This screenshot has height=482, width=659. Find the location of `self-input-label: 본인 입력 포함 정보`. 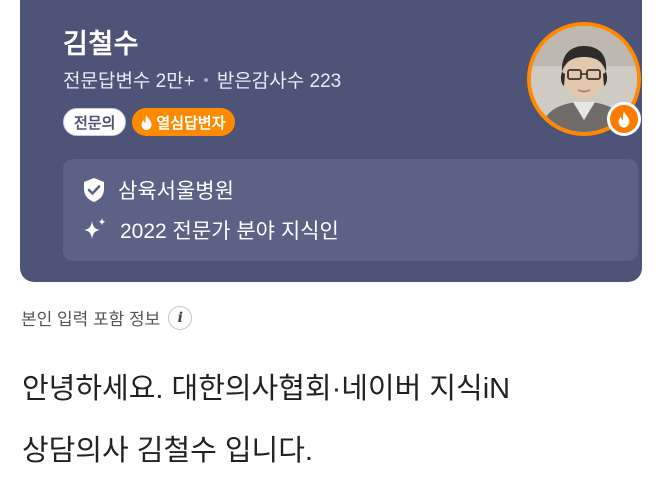

self-input-label: 본인 입력 포함 정보 is located at coordinates (91, 319).